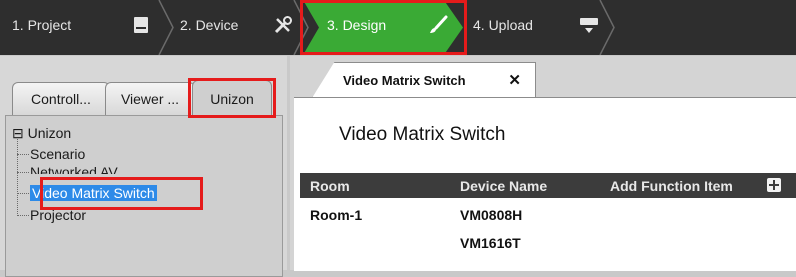 This screenshot has width=796, height=277. Describe the element at coordinates (589, 25) in the screenshot. I see `upload-device-icon` at that location.